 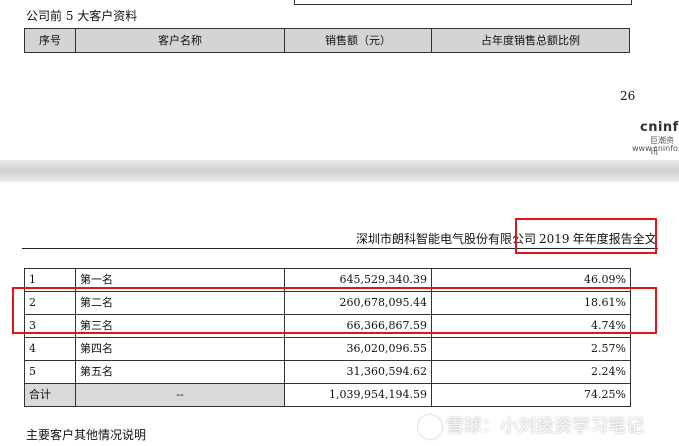 I want to click on table-total-row: 合计 -- 1,039,954,194.59 74.25%, so click(x=327, y=395).